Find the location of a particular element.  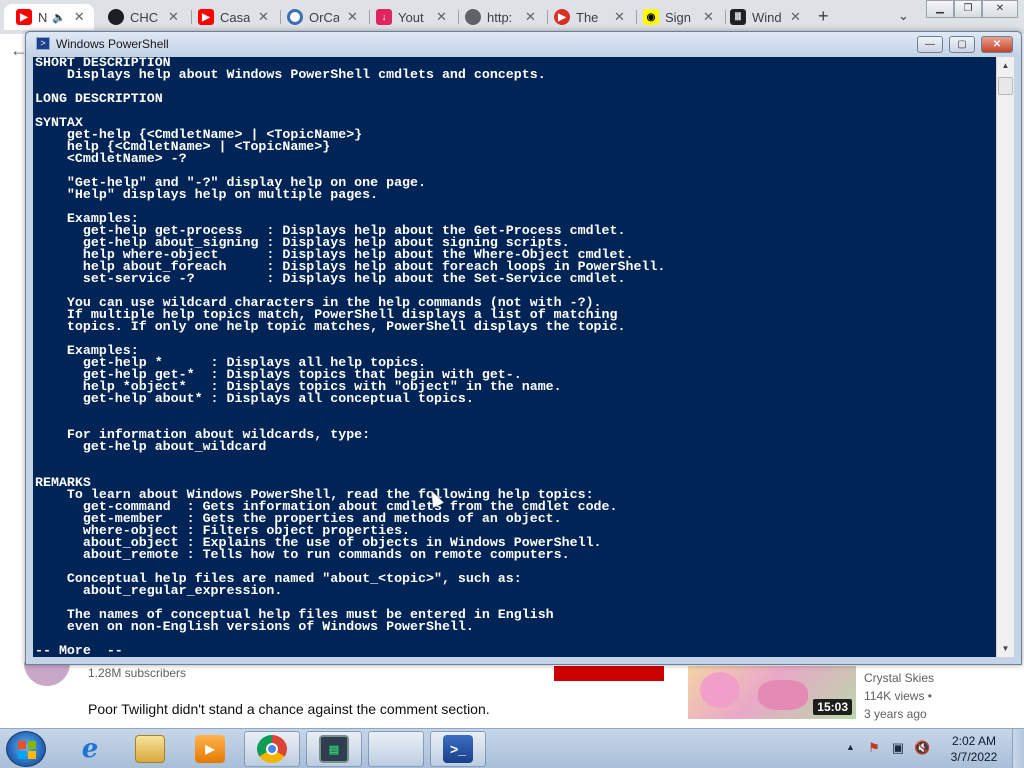

tab-snapchat: ◉ Sign ✕ is located at coordinates (683, 17).